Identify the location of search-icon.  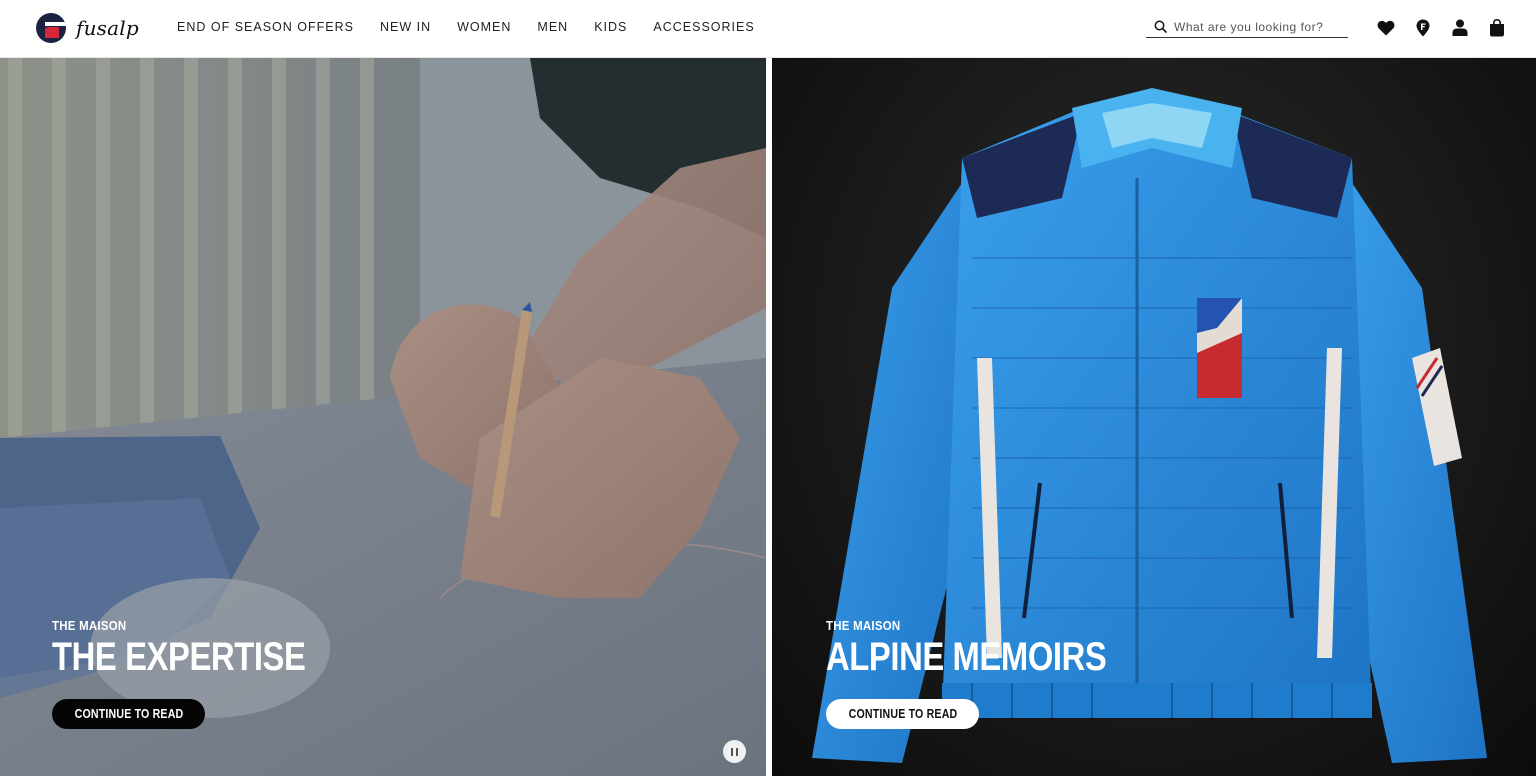
(1160, 26).